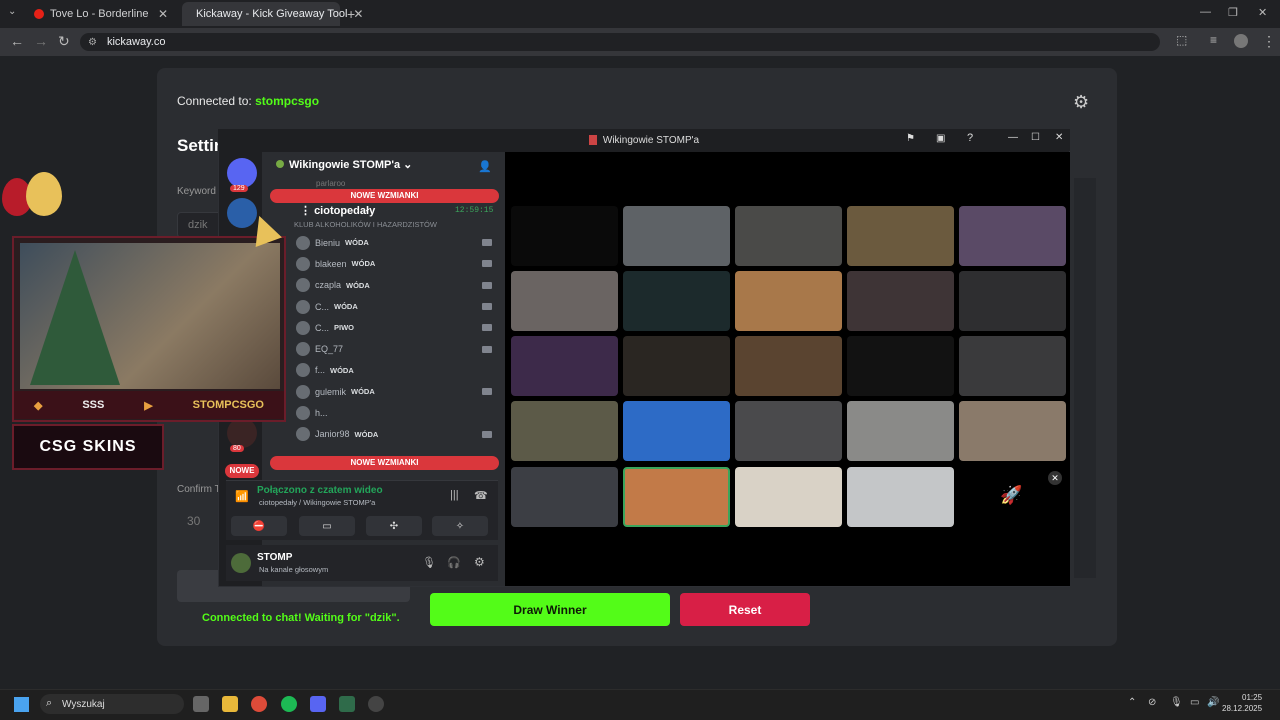 This screenshot has height=720, width=1280. I want to click on close-window-icon: ✕, so click(1262, 12).